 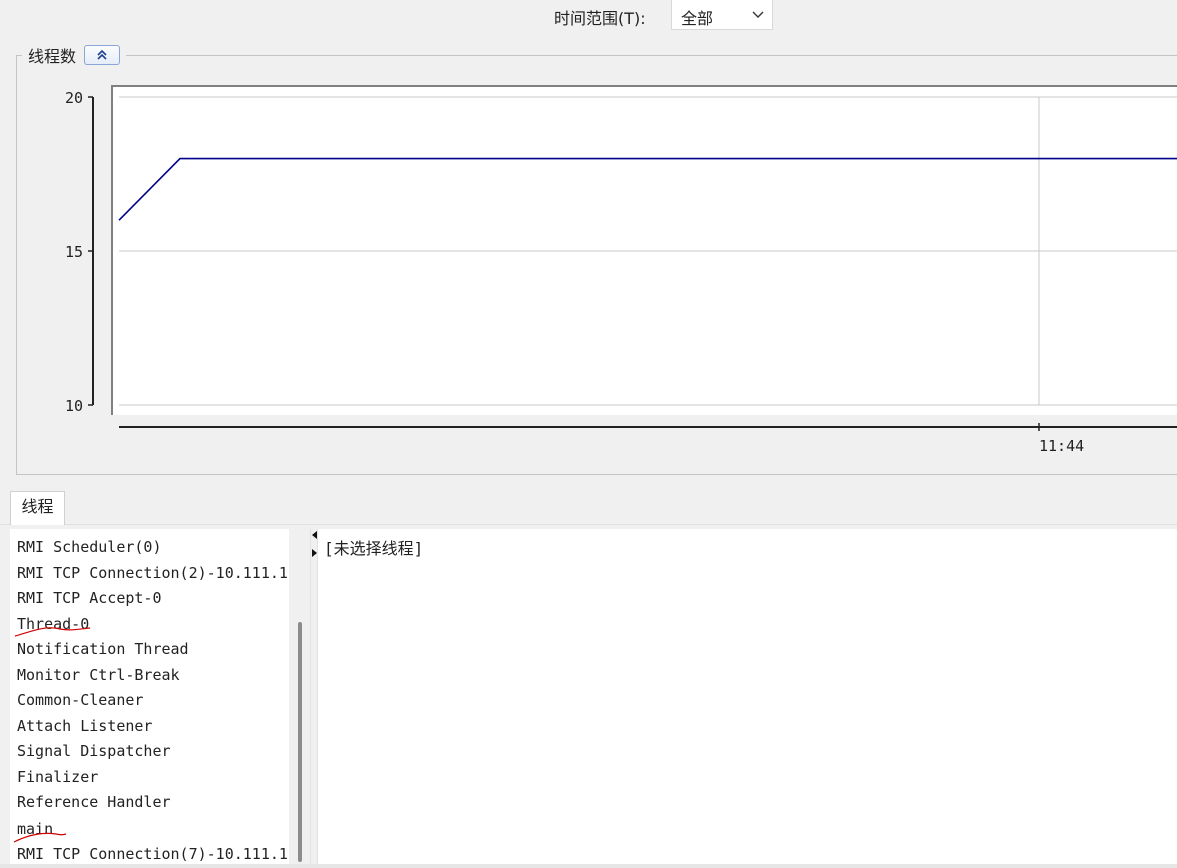 What do you see at coordinates (374, 548) in the screenshot?
I see `no-thread-selected-text: [未选择线程]` at bounding box center [374, 548].